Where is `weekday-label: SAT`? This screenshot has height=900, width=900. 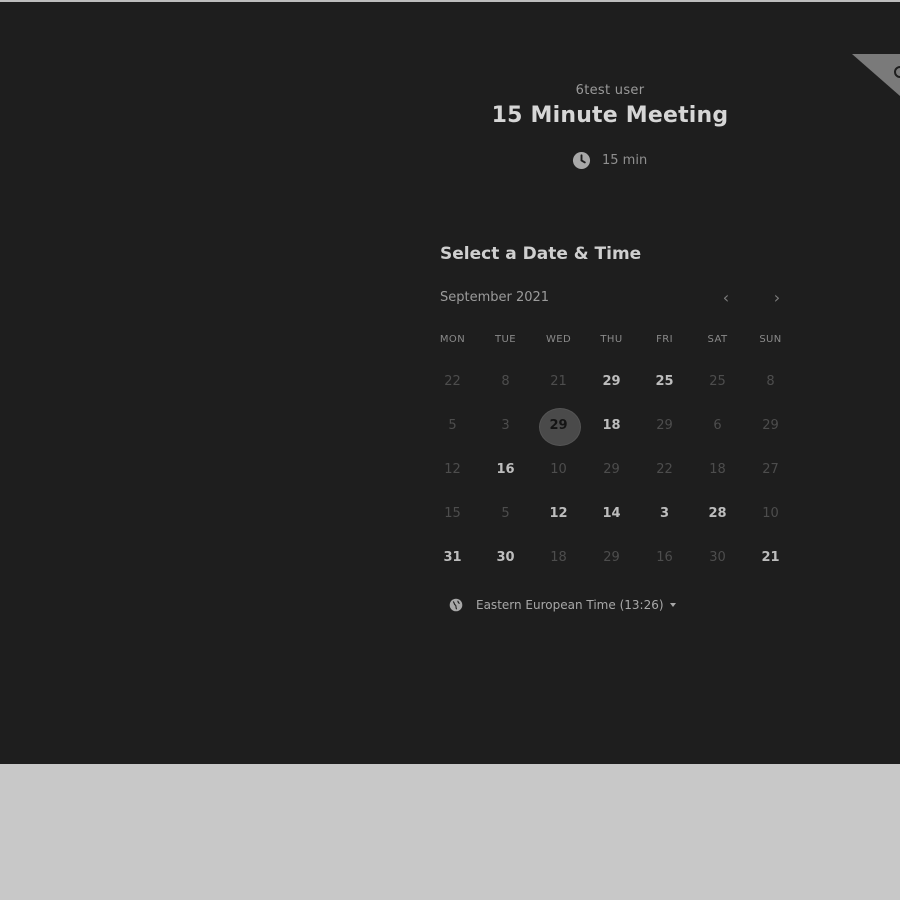 weekday-label: SAT is located at coordinates (717, 339).